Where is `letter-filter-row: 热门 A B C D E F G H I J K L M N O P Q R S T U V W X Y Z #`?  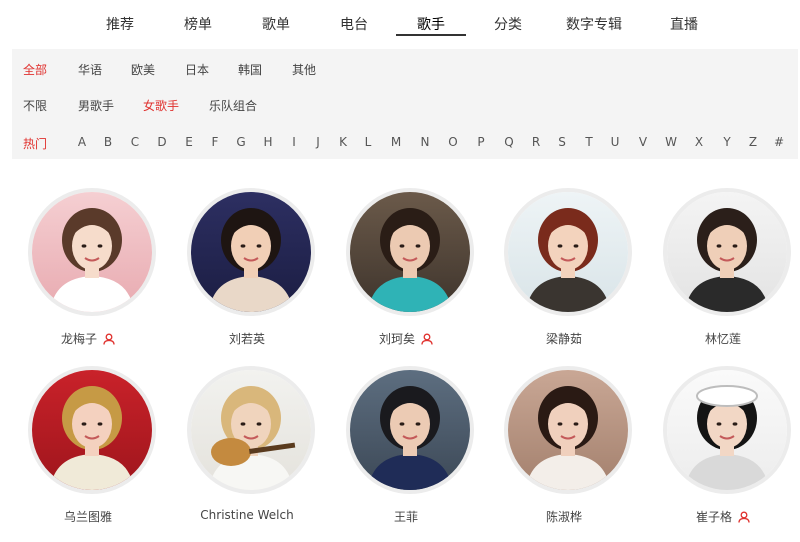
letter-filter-row: 热门 A B C D E F G H I J K L M N O P Q R S T U V W X Y Z # is located at coordinates (405, 145).